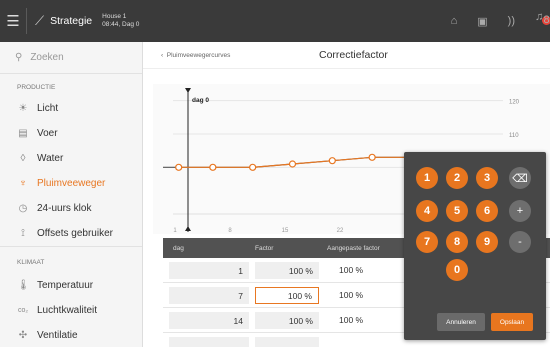 The width and height of the screenshot is (550, 348). I want to click on factor-input-active: 100 %, so click(287, 295).